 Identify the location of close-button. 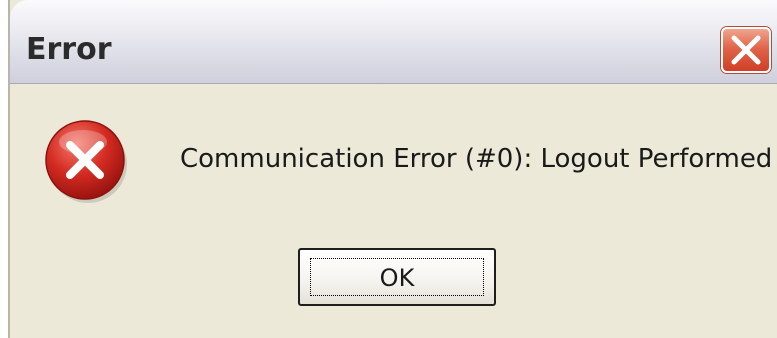
(746, 50).